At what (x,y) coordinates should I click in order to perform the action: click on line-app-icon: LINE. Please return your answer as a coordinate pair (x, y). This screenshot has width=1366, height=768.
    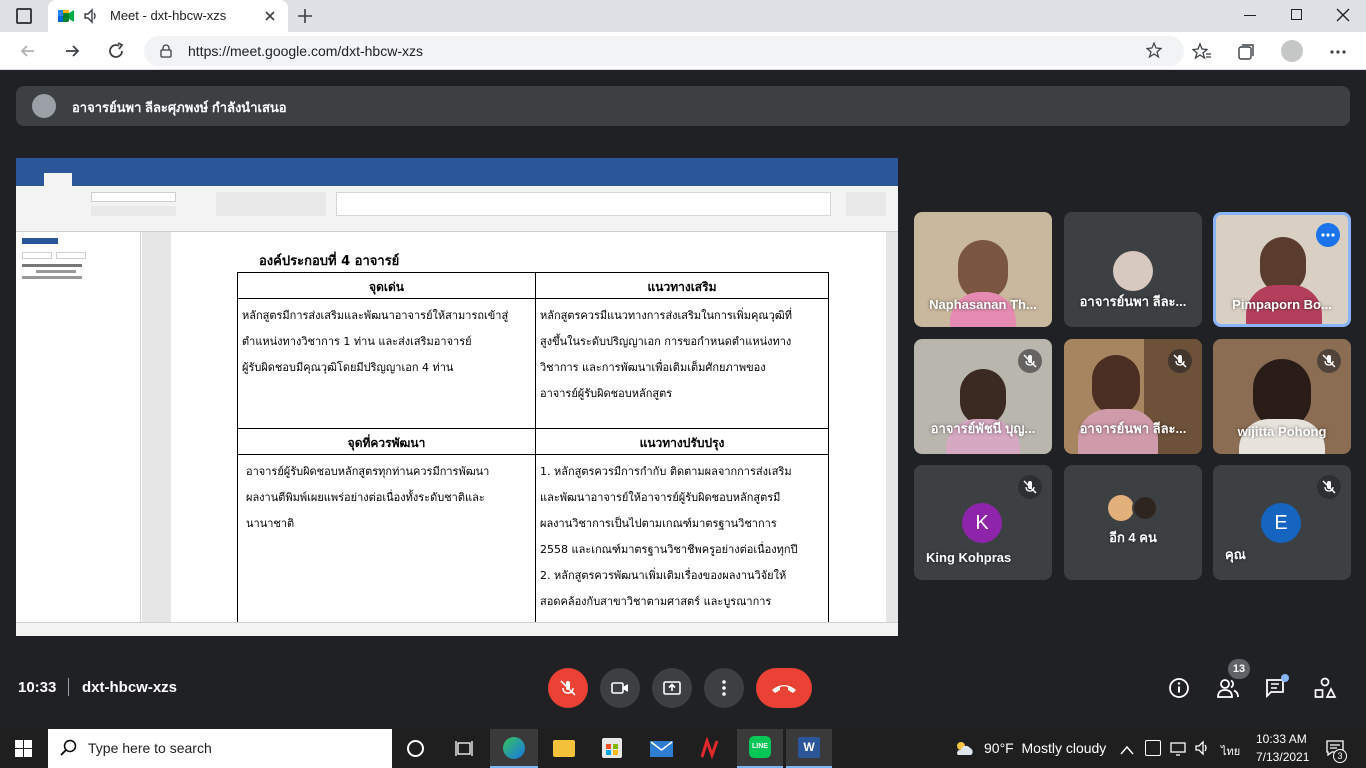
    Looking at the image, I should click on (760, 748).